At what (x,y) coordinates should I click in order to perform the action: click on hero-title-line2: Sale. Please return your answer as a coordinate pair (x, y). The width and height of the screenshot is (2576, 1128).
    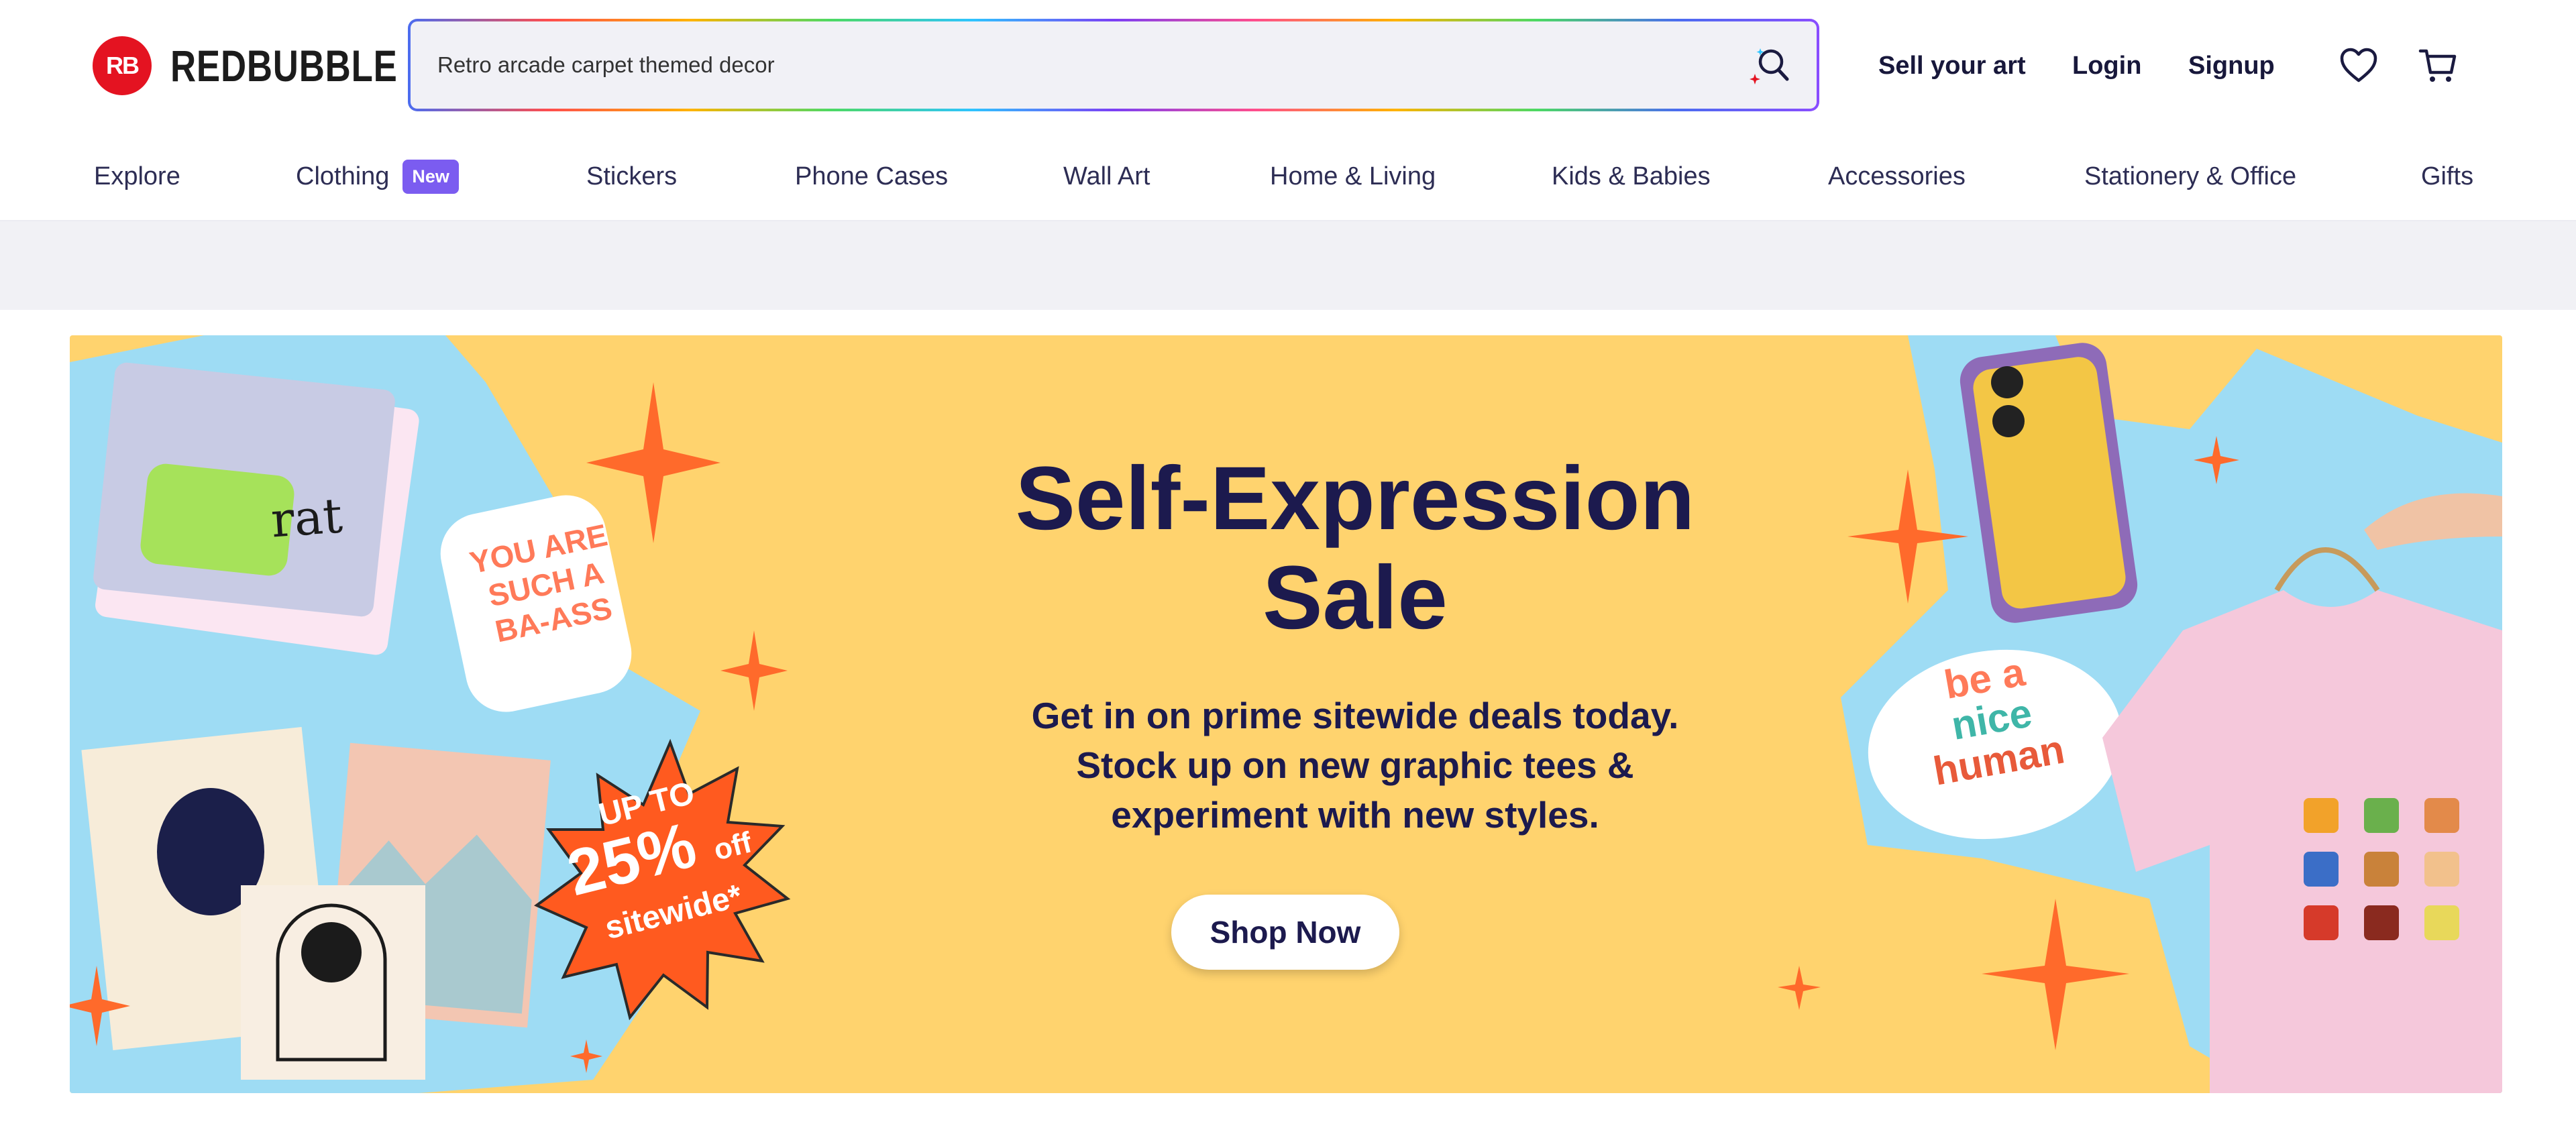
    Looking at the image, I should click on (1355, 598).